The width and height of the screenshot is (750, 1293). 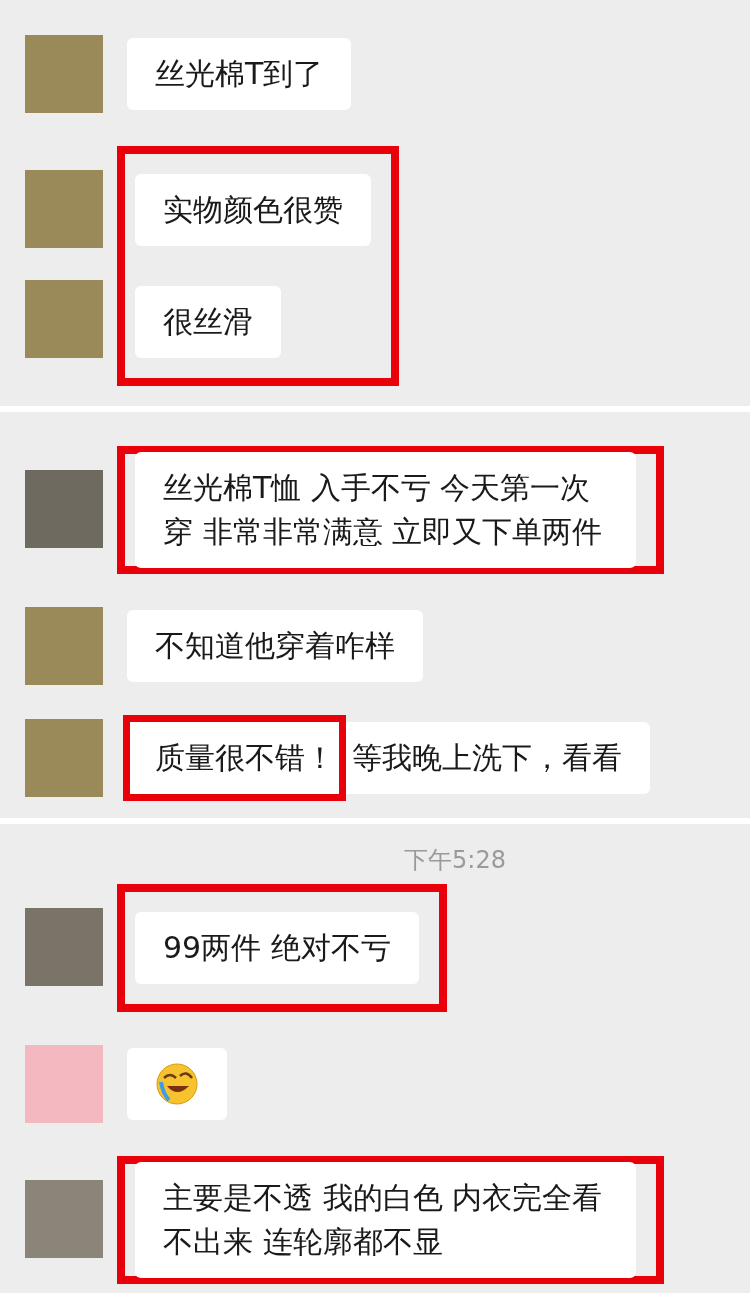 What do you see at coordinates (234, 758) in the screenshot?
I see `highlighted-text: 质量很不错！` at bounding box center [234, 758].